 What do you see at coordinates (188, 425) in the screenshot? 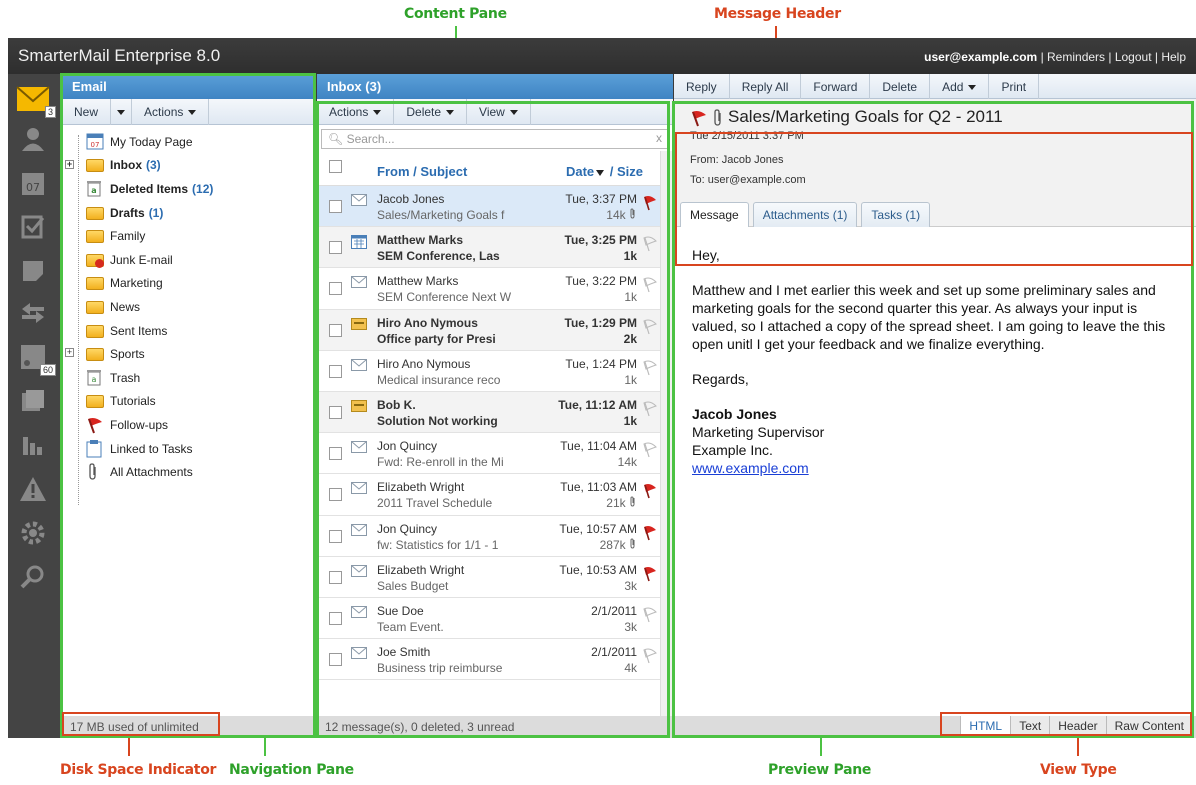
I see `folder-follow-ups: Follow-ups` at bounding box center [188, 425].